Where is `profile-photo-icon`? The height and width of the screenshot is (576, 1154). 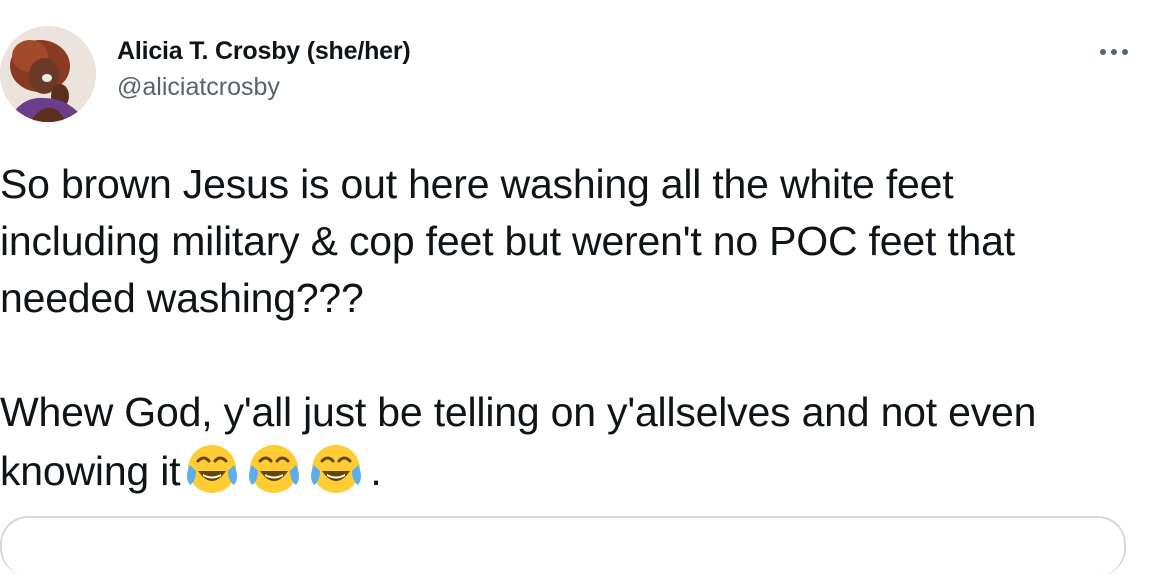
profile-photo-icon is located at coordinates (48, 74).